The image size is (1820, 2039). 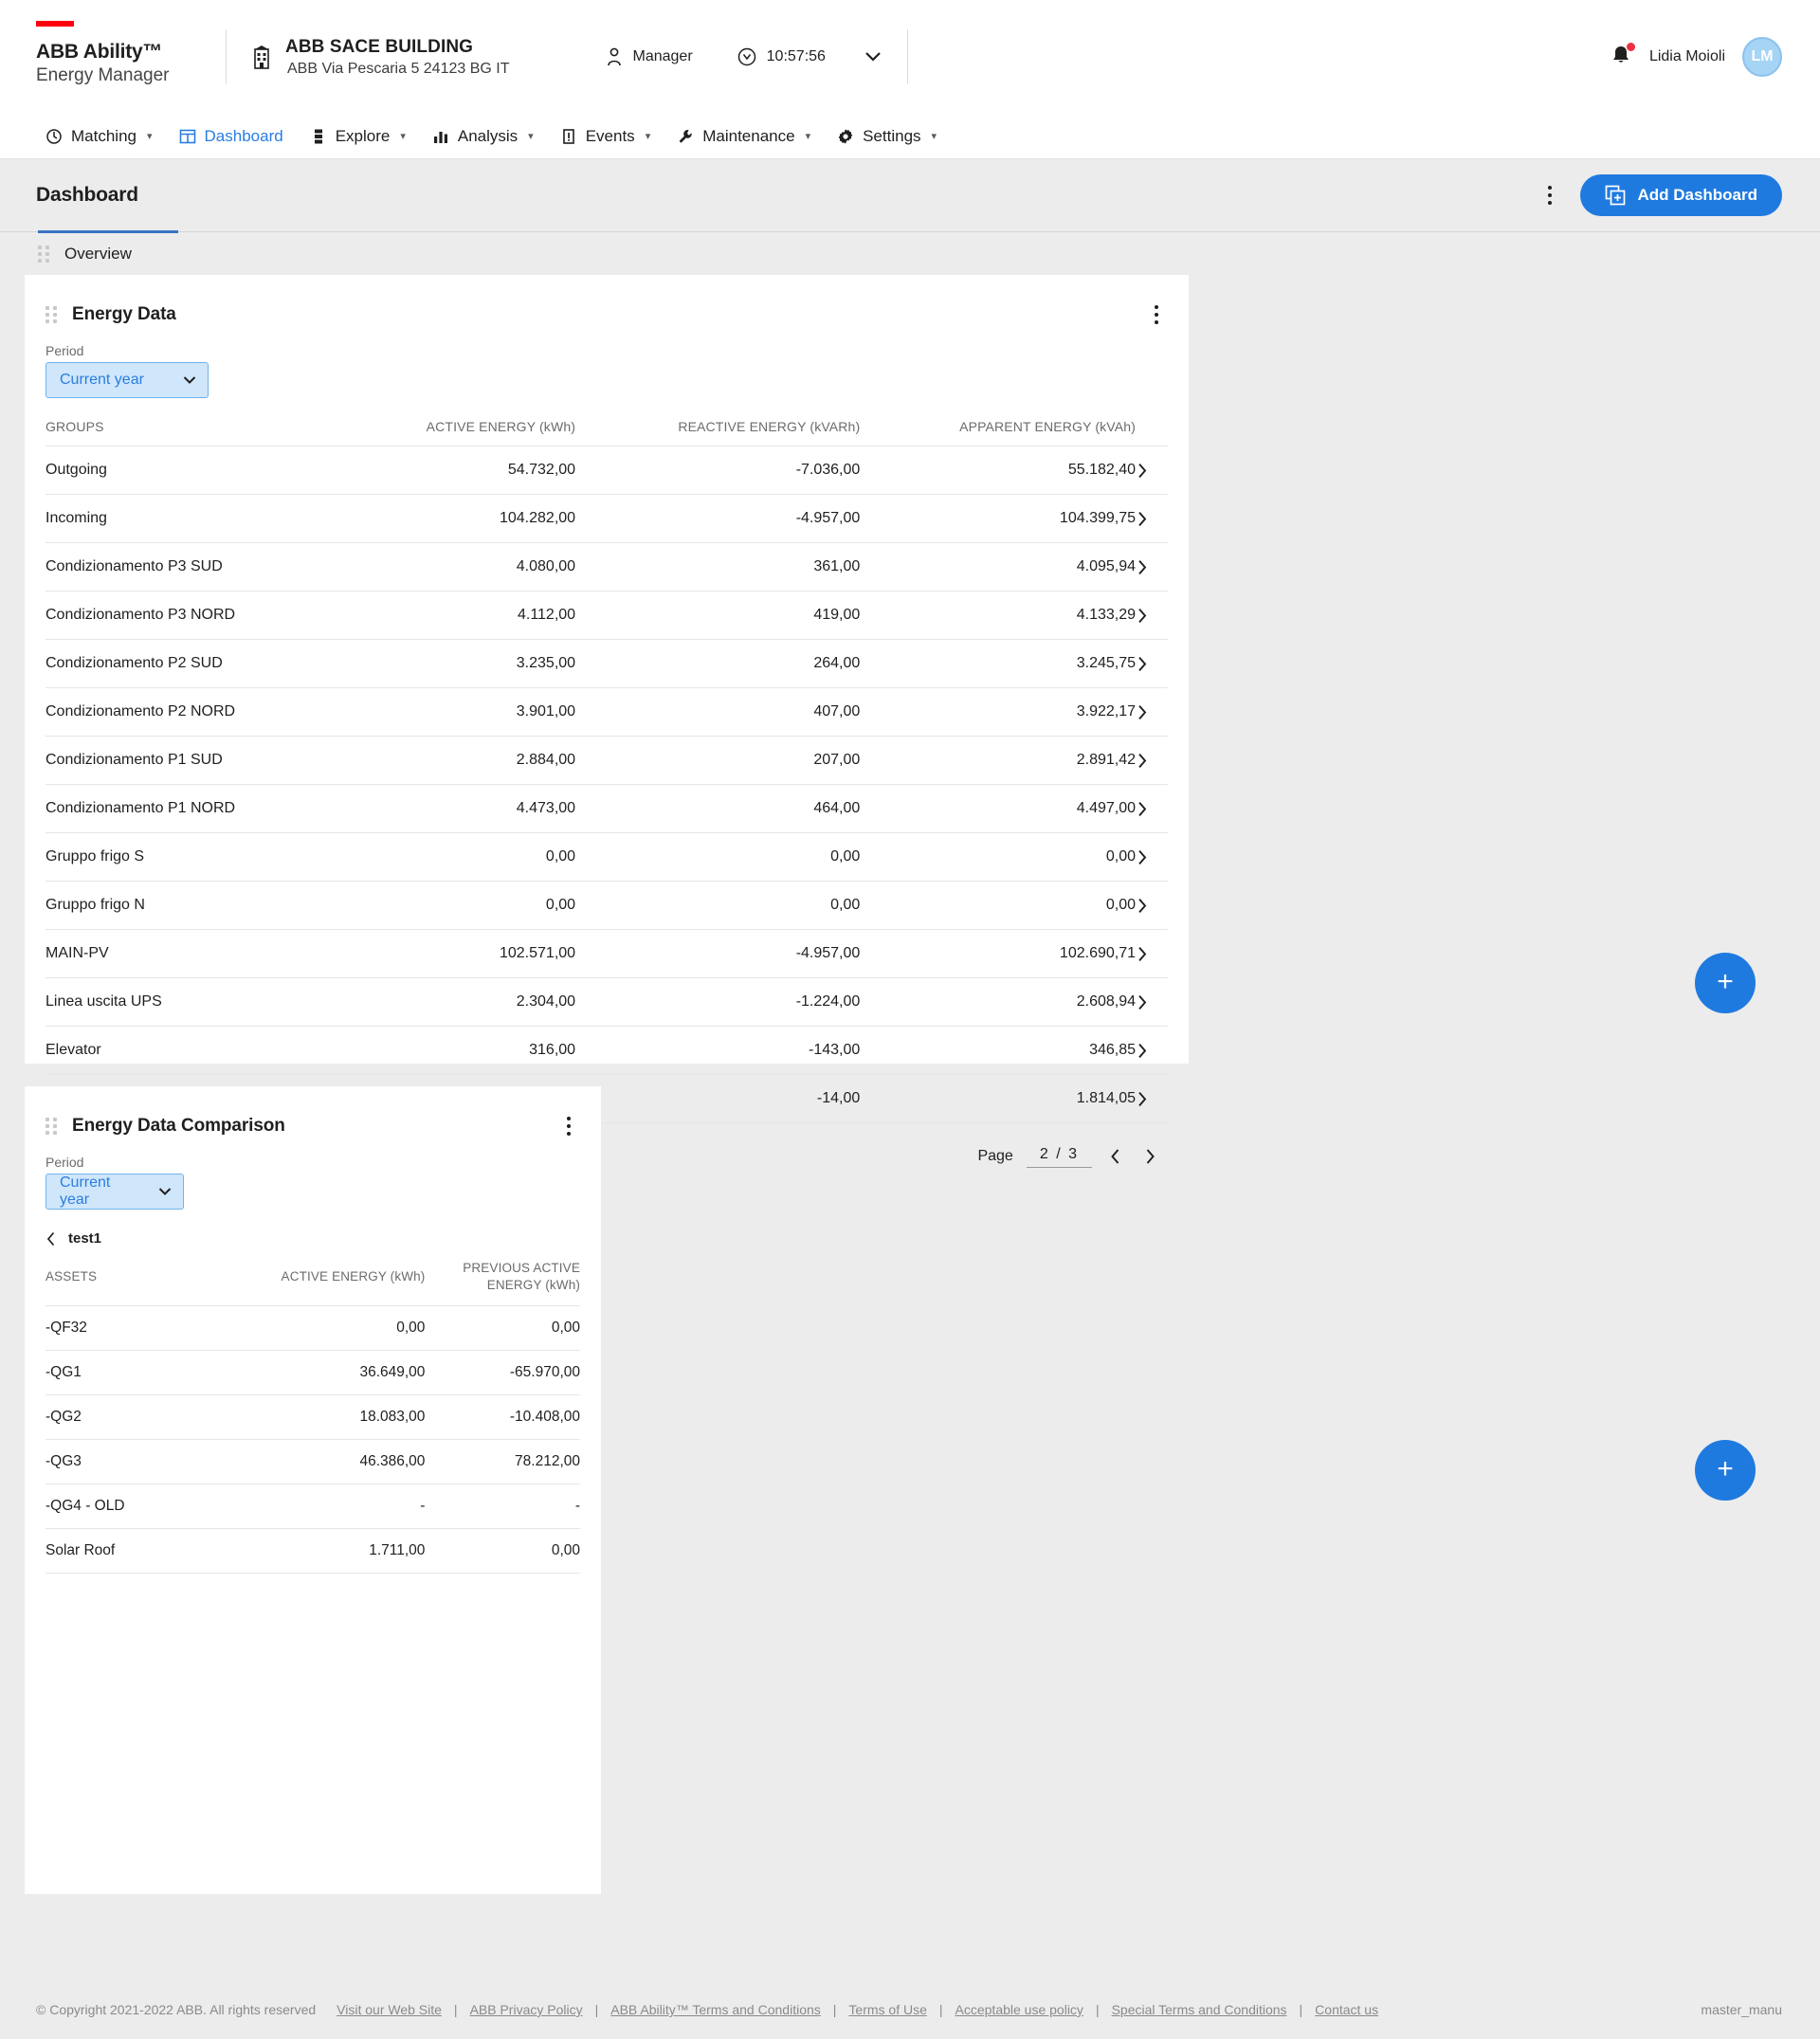 I want to click on table-row: Gruppo frigo S 0,00 0,00 0,00, so click(x=607, y=857).